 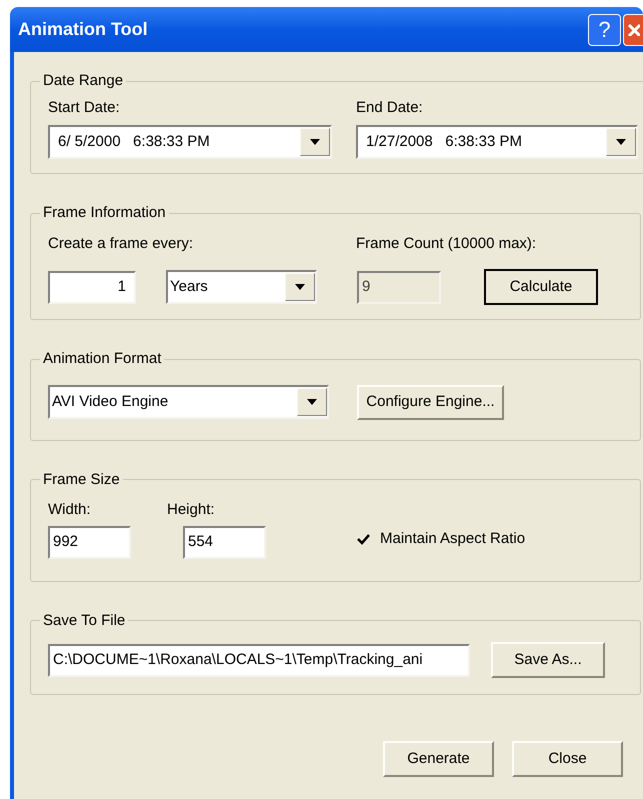 What do you see at coordinates (121, 244) in the screenshot?
I see `field-label: Create a frame every:` at bounding box center [121, 244].